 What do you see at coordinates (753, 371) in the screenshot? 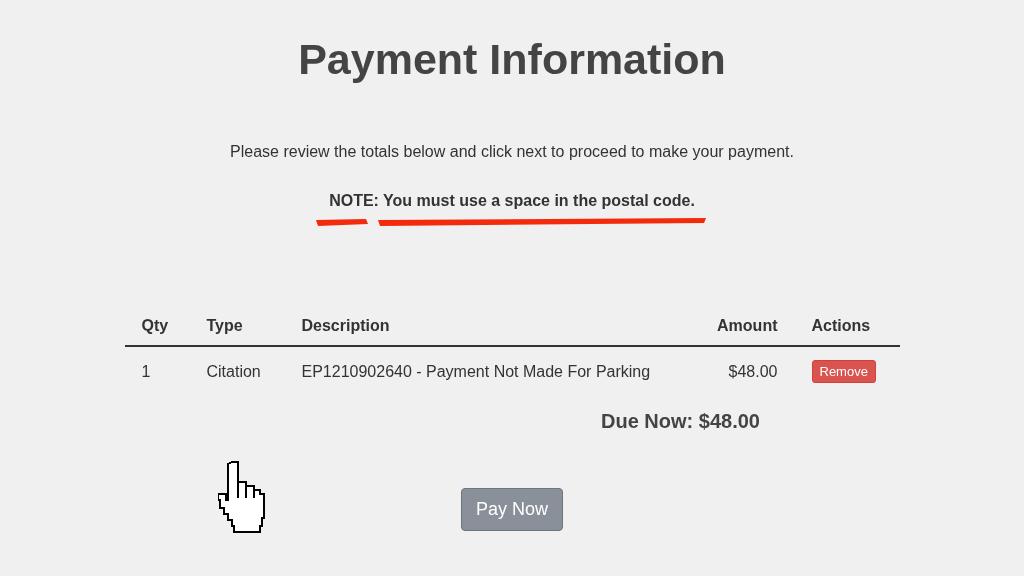
I see `table-cell: $48.00` at bounding box center [753, 371].